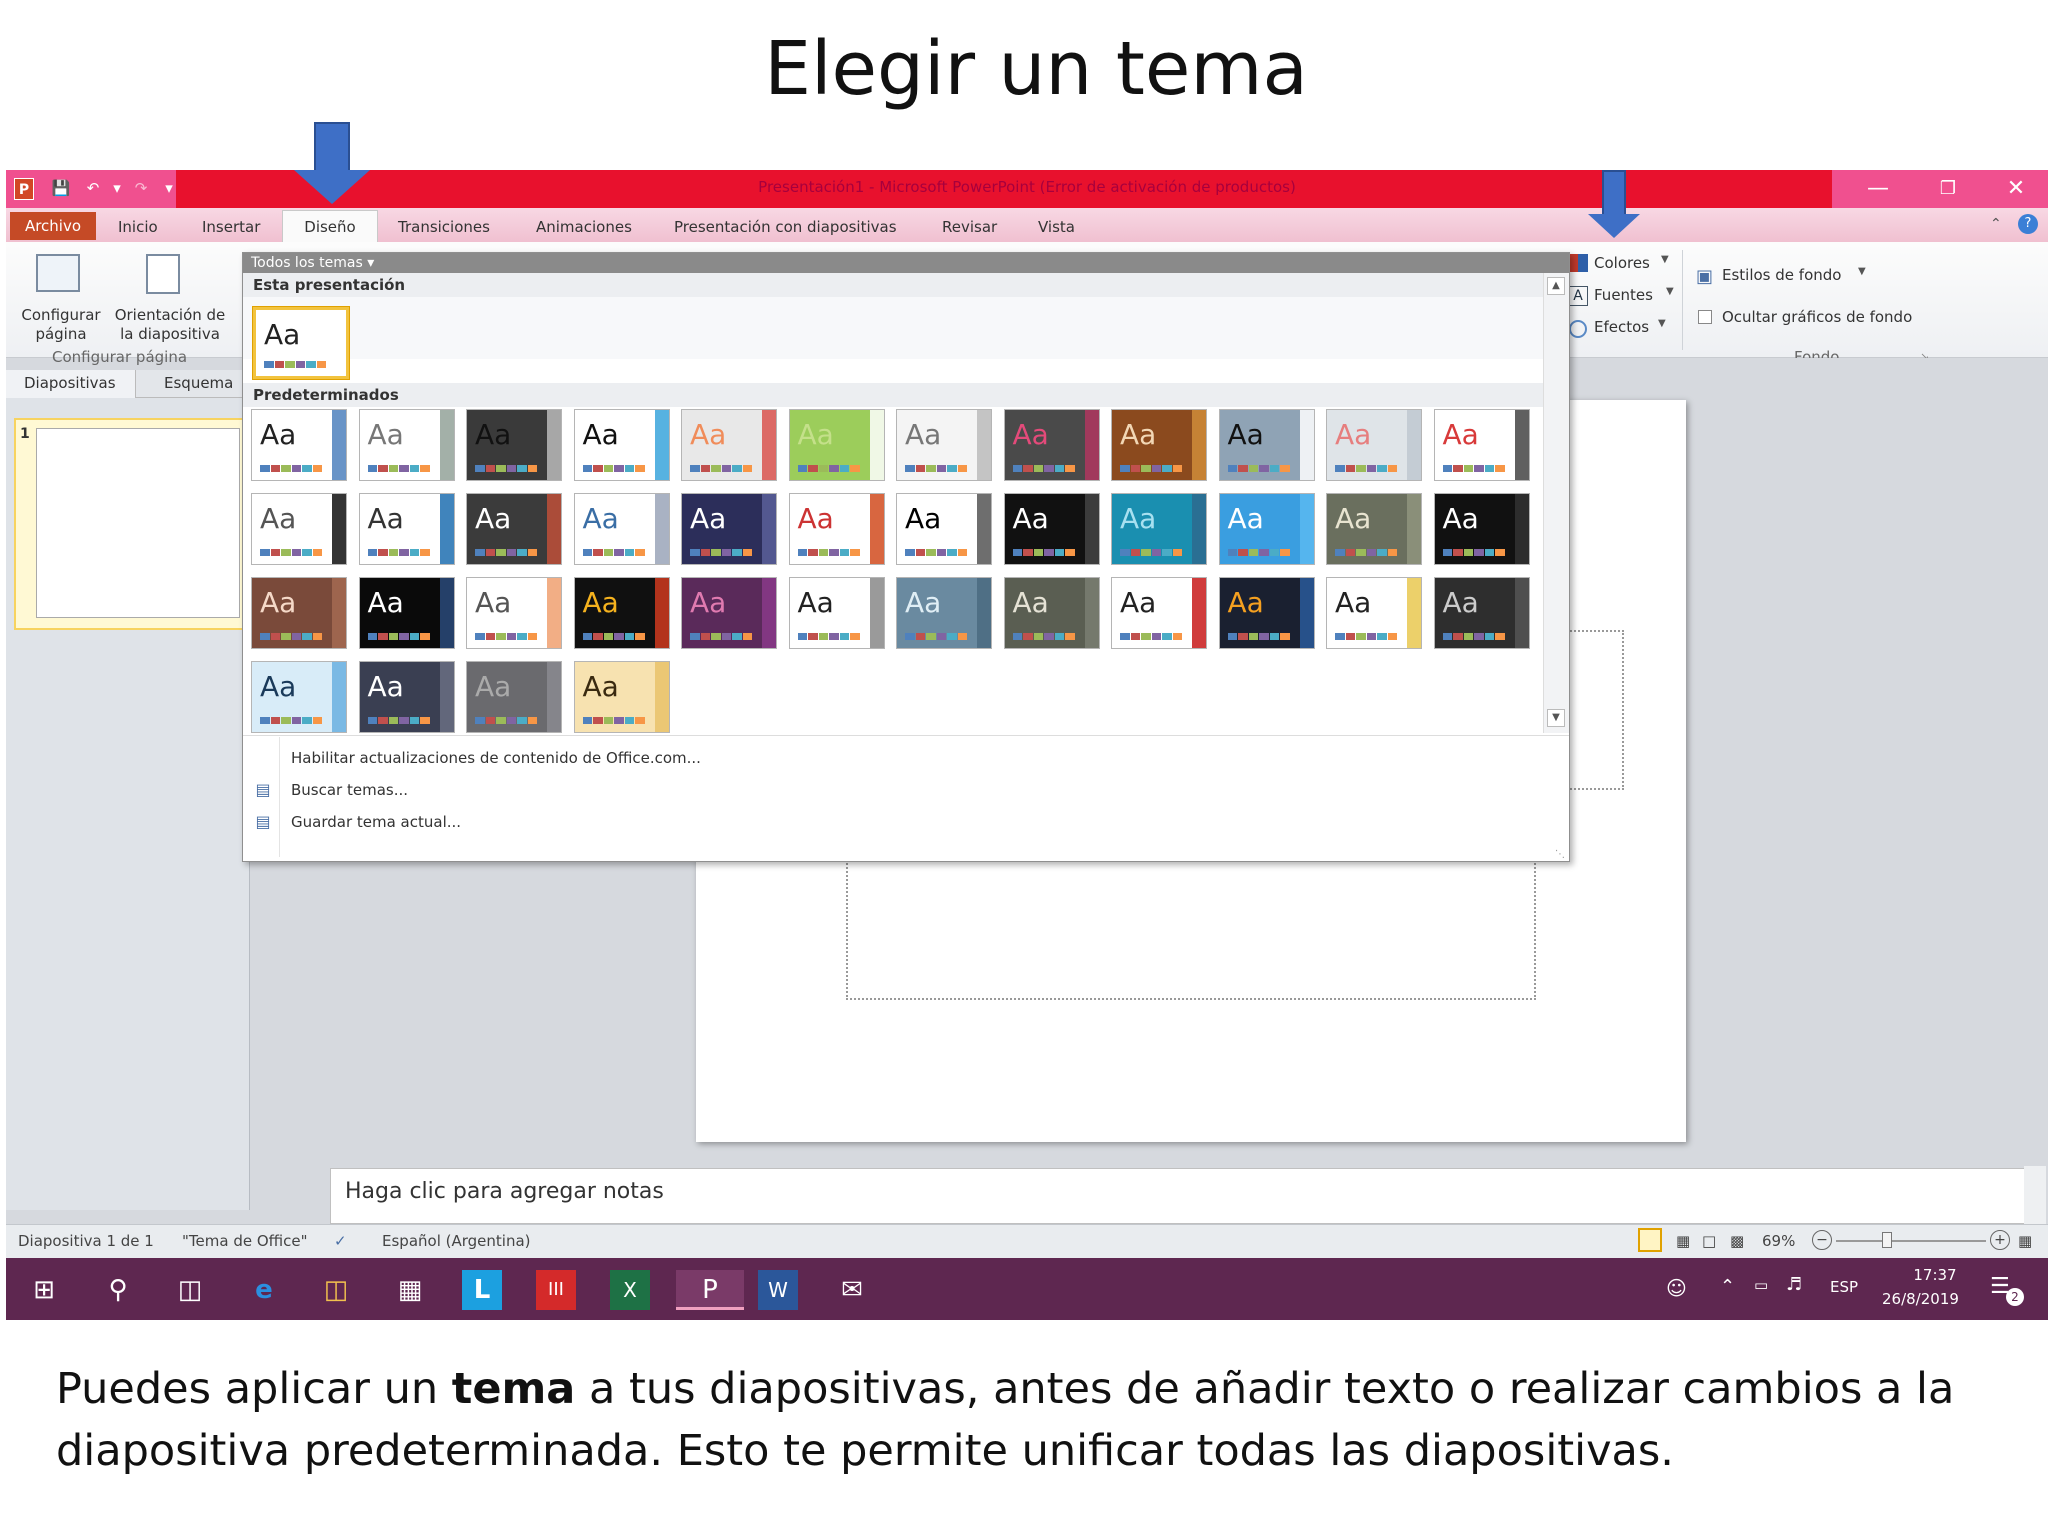  What do you see at coordinates (1887, 1240) in the screenshot?
I see `zoom-slider-thumb` at bounding box center [1887, 1240].